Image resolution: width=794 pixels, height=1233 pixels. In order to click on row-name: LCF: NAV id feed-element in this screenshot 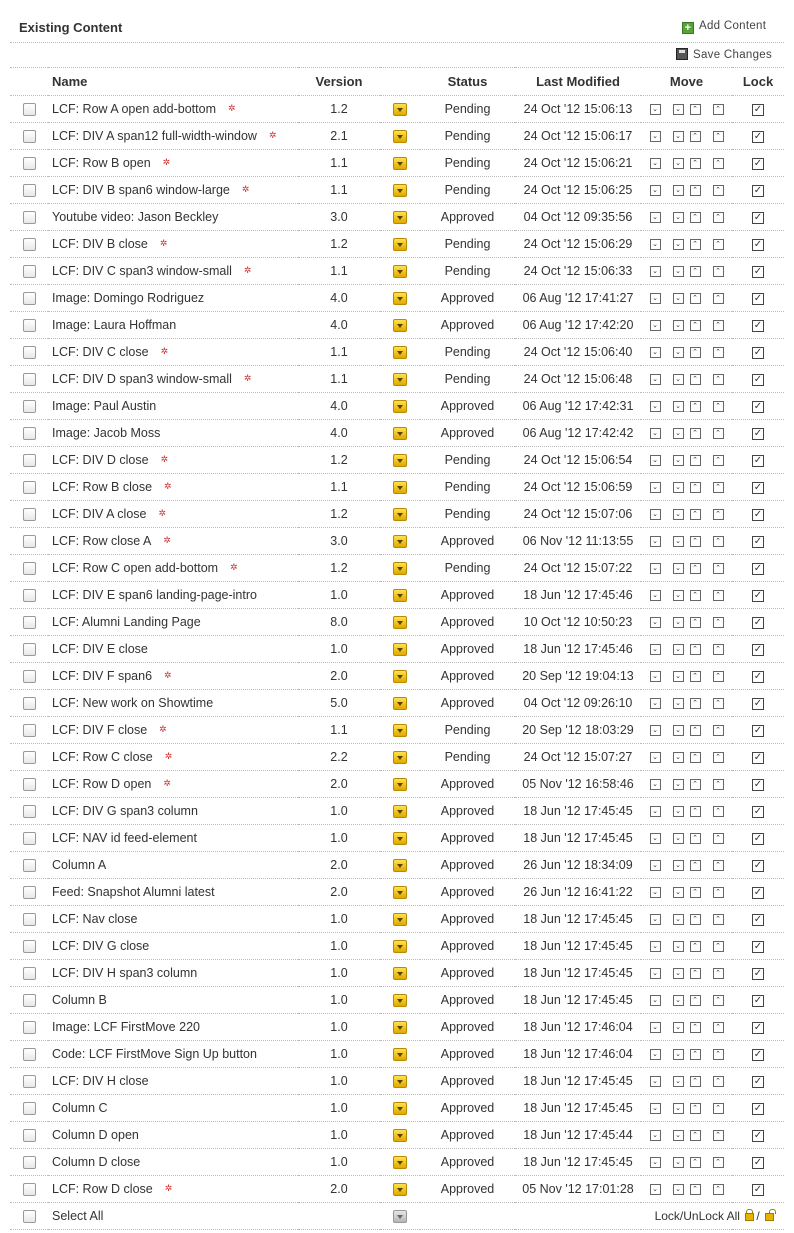, I will do `click(124, 838)`.